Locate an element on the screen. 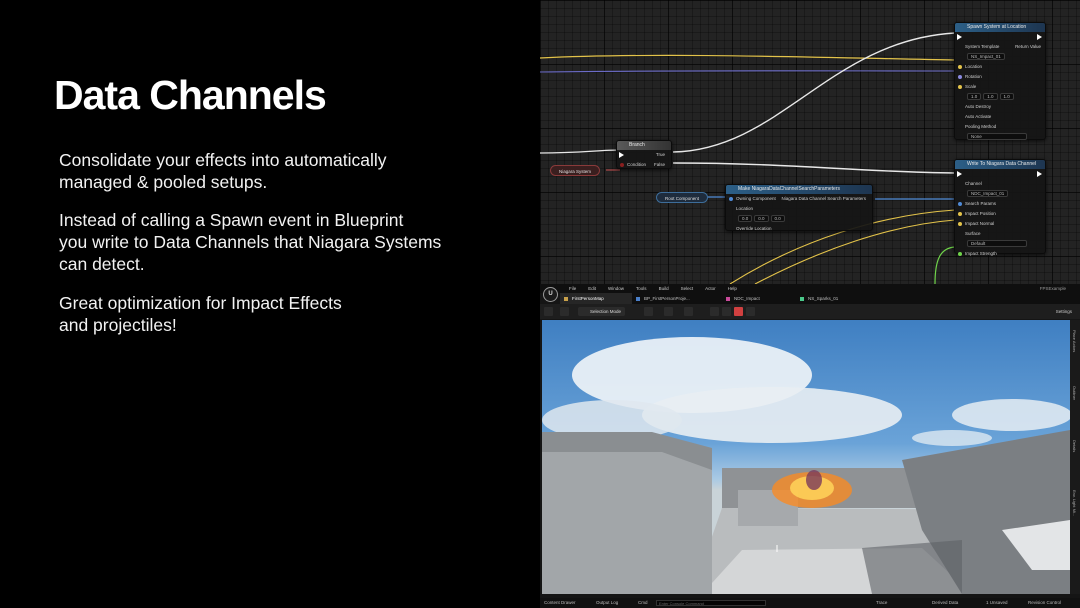 The image size is (1080, 608). stop-icon is located at coordinates (738, 311).